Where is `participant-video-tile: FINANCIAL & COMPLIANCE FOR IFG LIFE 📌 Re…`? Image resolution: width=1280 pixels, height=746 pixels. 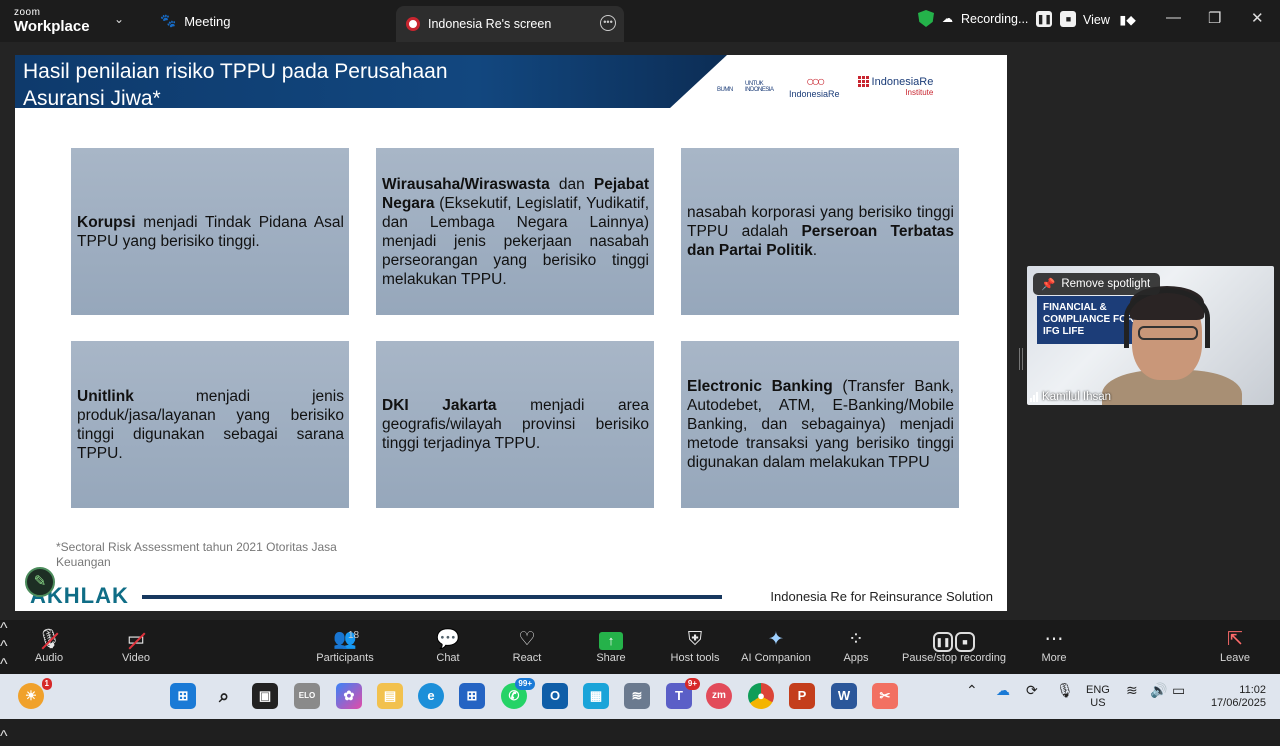 participant-video-tile: FINANCIAL & COMPLIANCE FOR IFG LIFE 📌 Re… is located at coordinates (1150, 335).